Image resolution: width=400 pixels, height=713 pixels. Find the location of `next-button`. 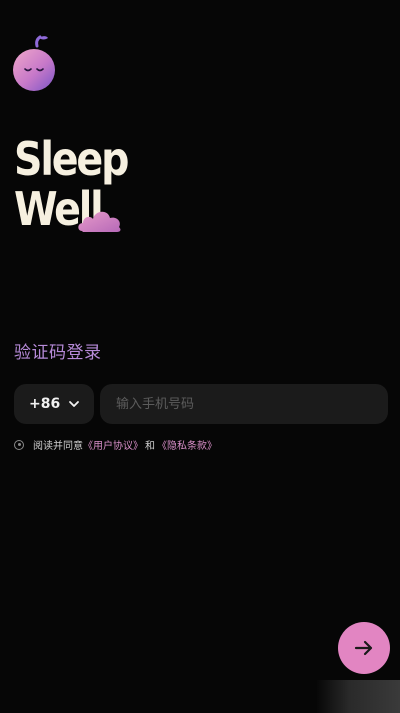

next-button is located at coordinates (364, 648).